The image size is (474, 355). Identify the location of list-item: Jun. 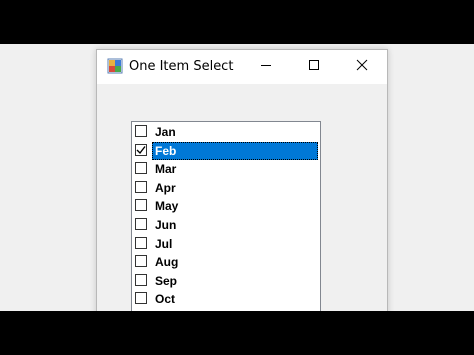
(226, 225).